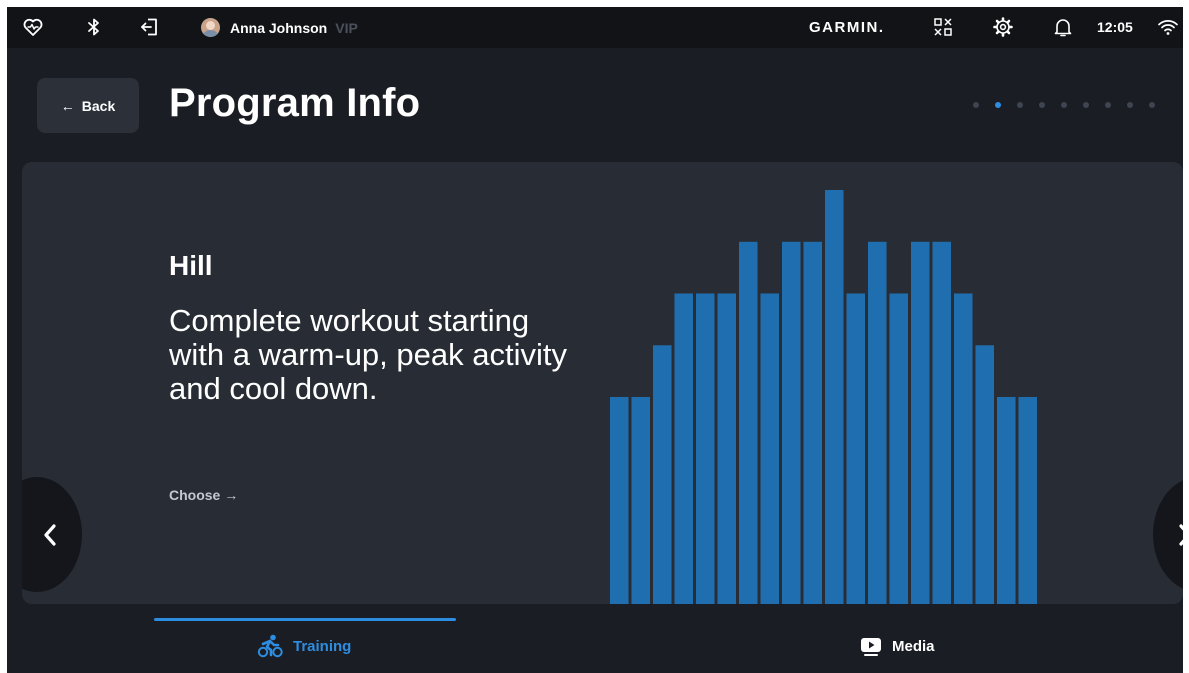 The height and width of the screenshot is (673, 1189). I want to click on user-name: Anna Johnson, so click(279, 27).